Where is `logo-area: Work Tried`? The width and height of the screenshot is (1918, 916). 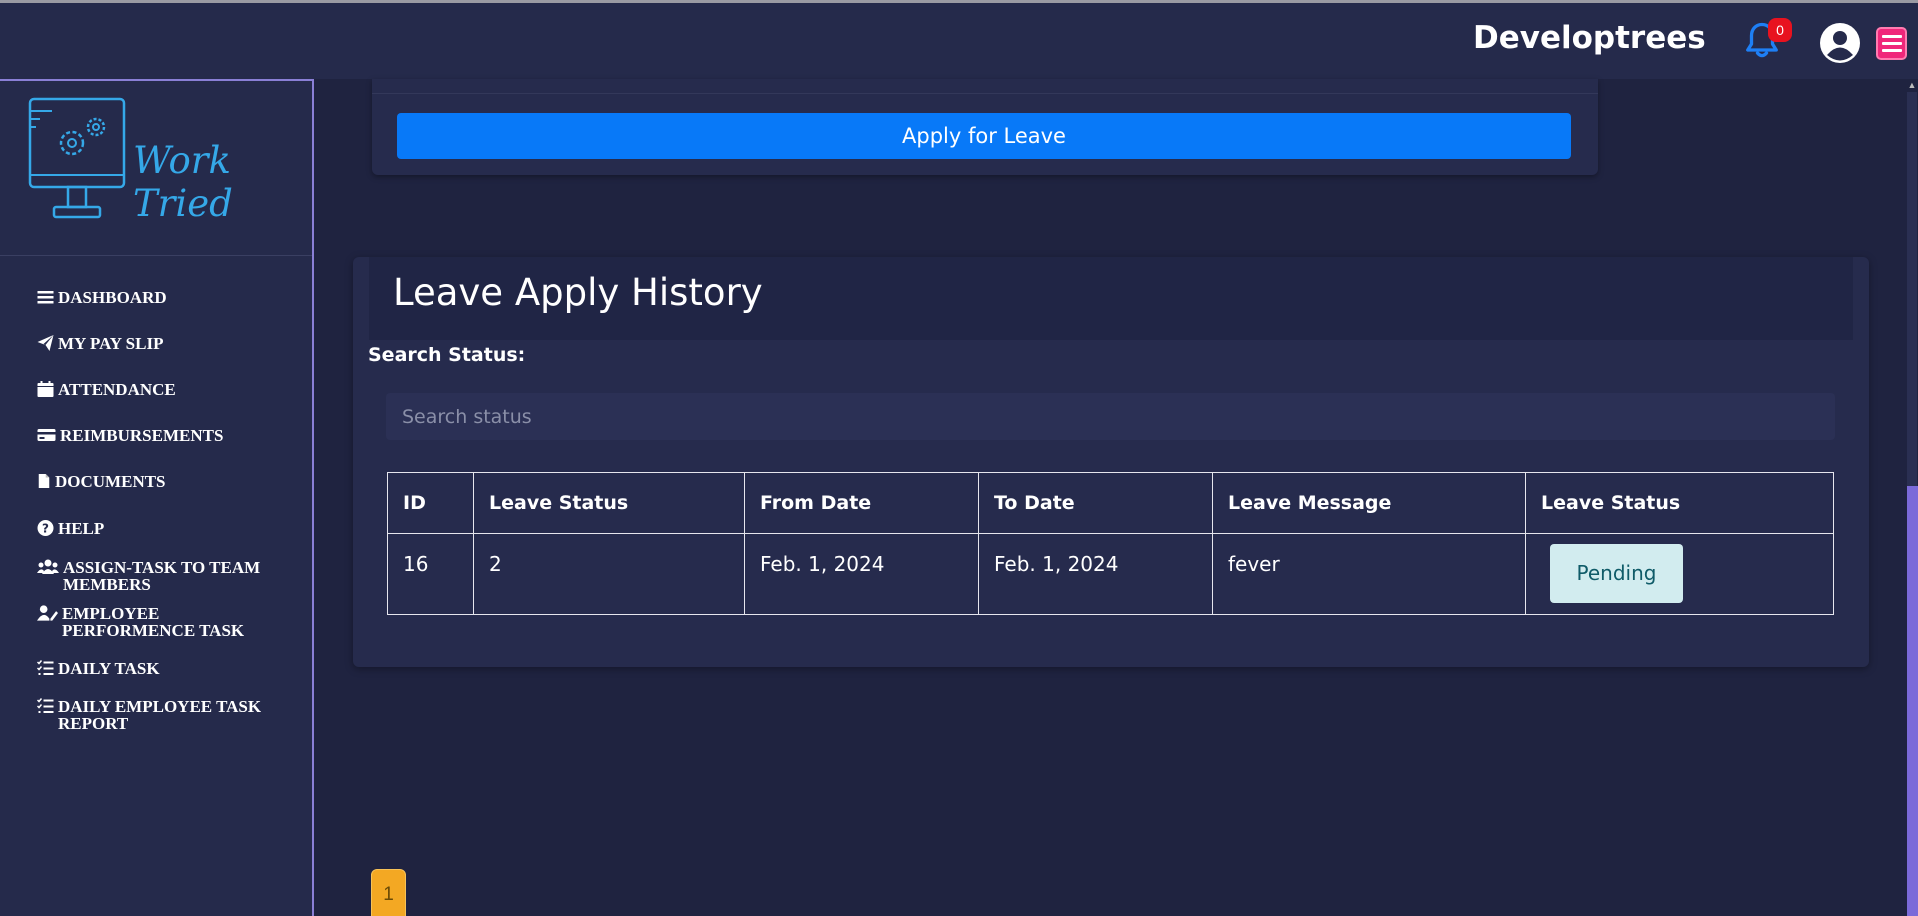 logo-area: Work Tried is located at coordinates (156, 168).